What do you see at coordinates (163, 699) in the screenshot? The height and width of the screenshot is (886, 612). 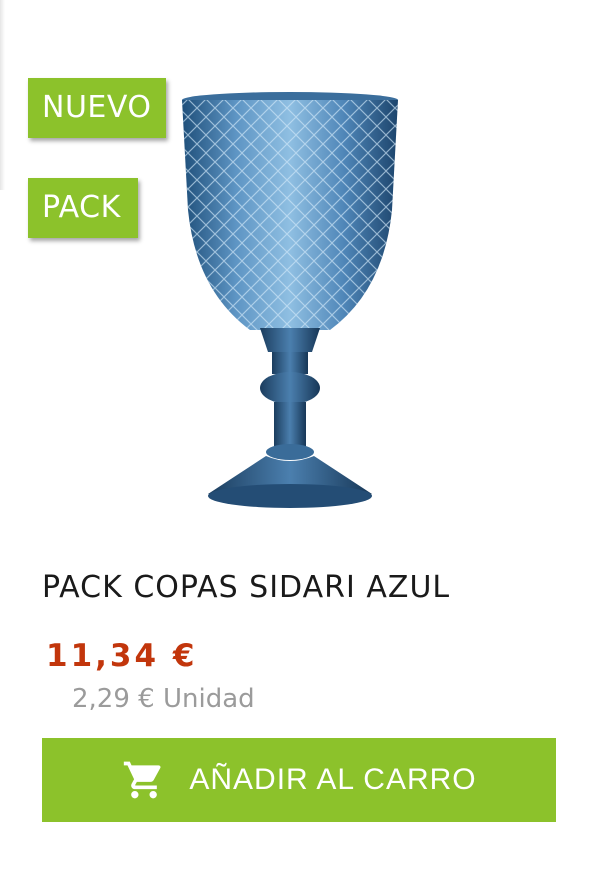 I see `unit-price: 2,29 € Unidad` at bounding box center [163, 699].